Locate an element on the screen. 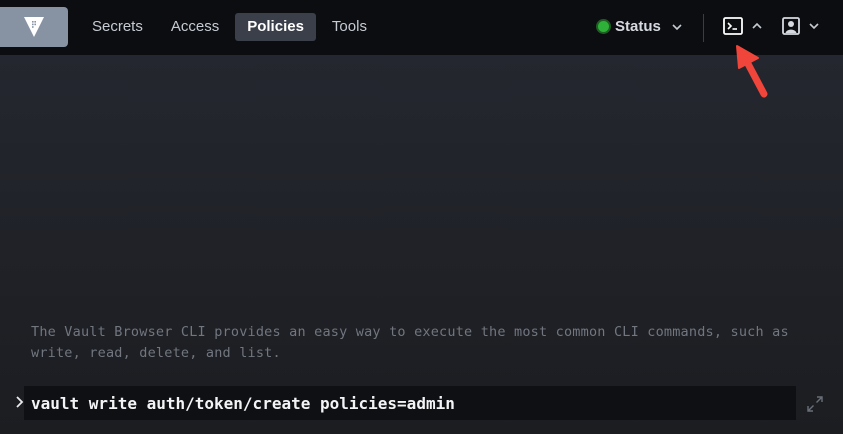  nav-secrets: Secrets is located at coordinates (117, 27).